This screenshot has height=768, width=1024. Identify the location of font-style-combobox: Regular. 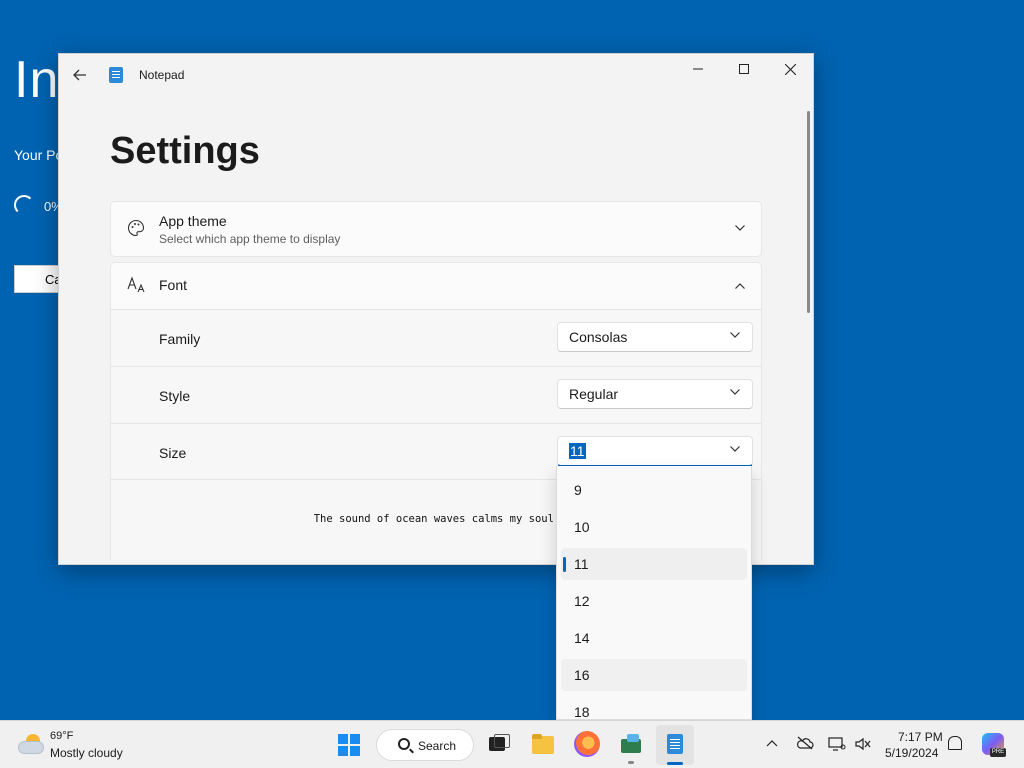
(655, 394).